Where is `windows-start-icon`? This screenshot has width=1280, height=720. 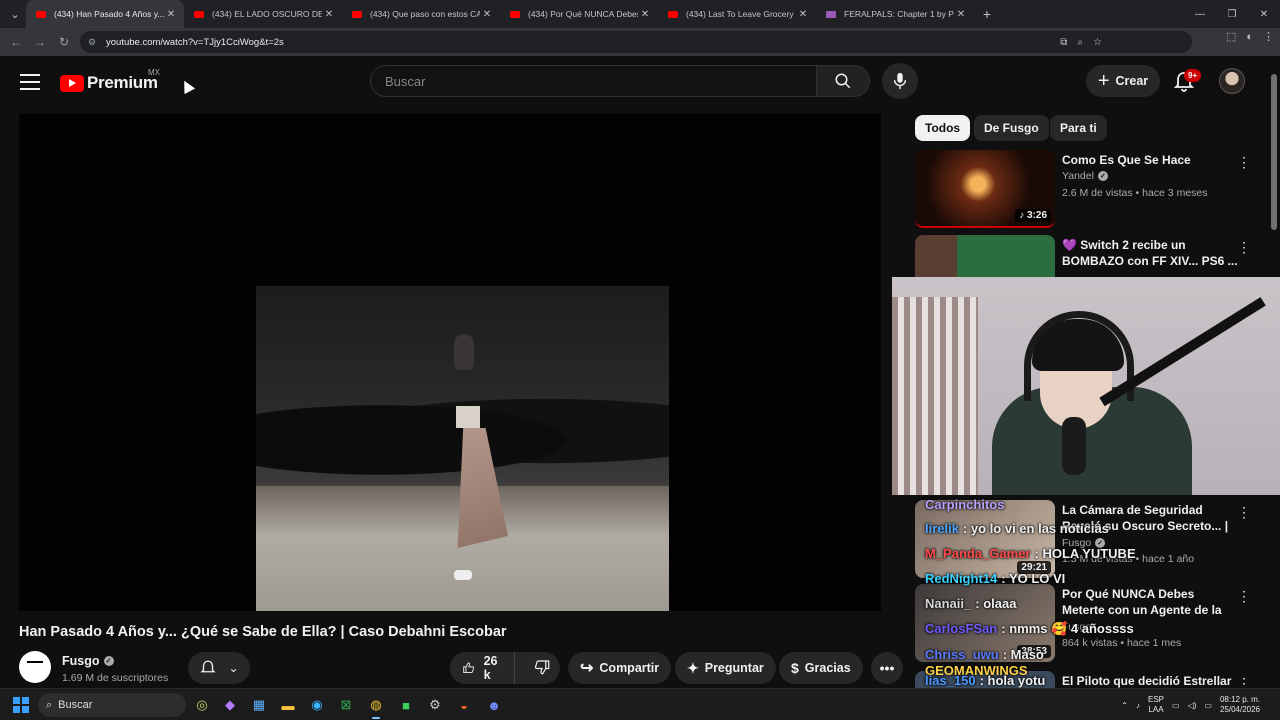
windows-start-icon is located at coordinates (21, 705).